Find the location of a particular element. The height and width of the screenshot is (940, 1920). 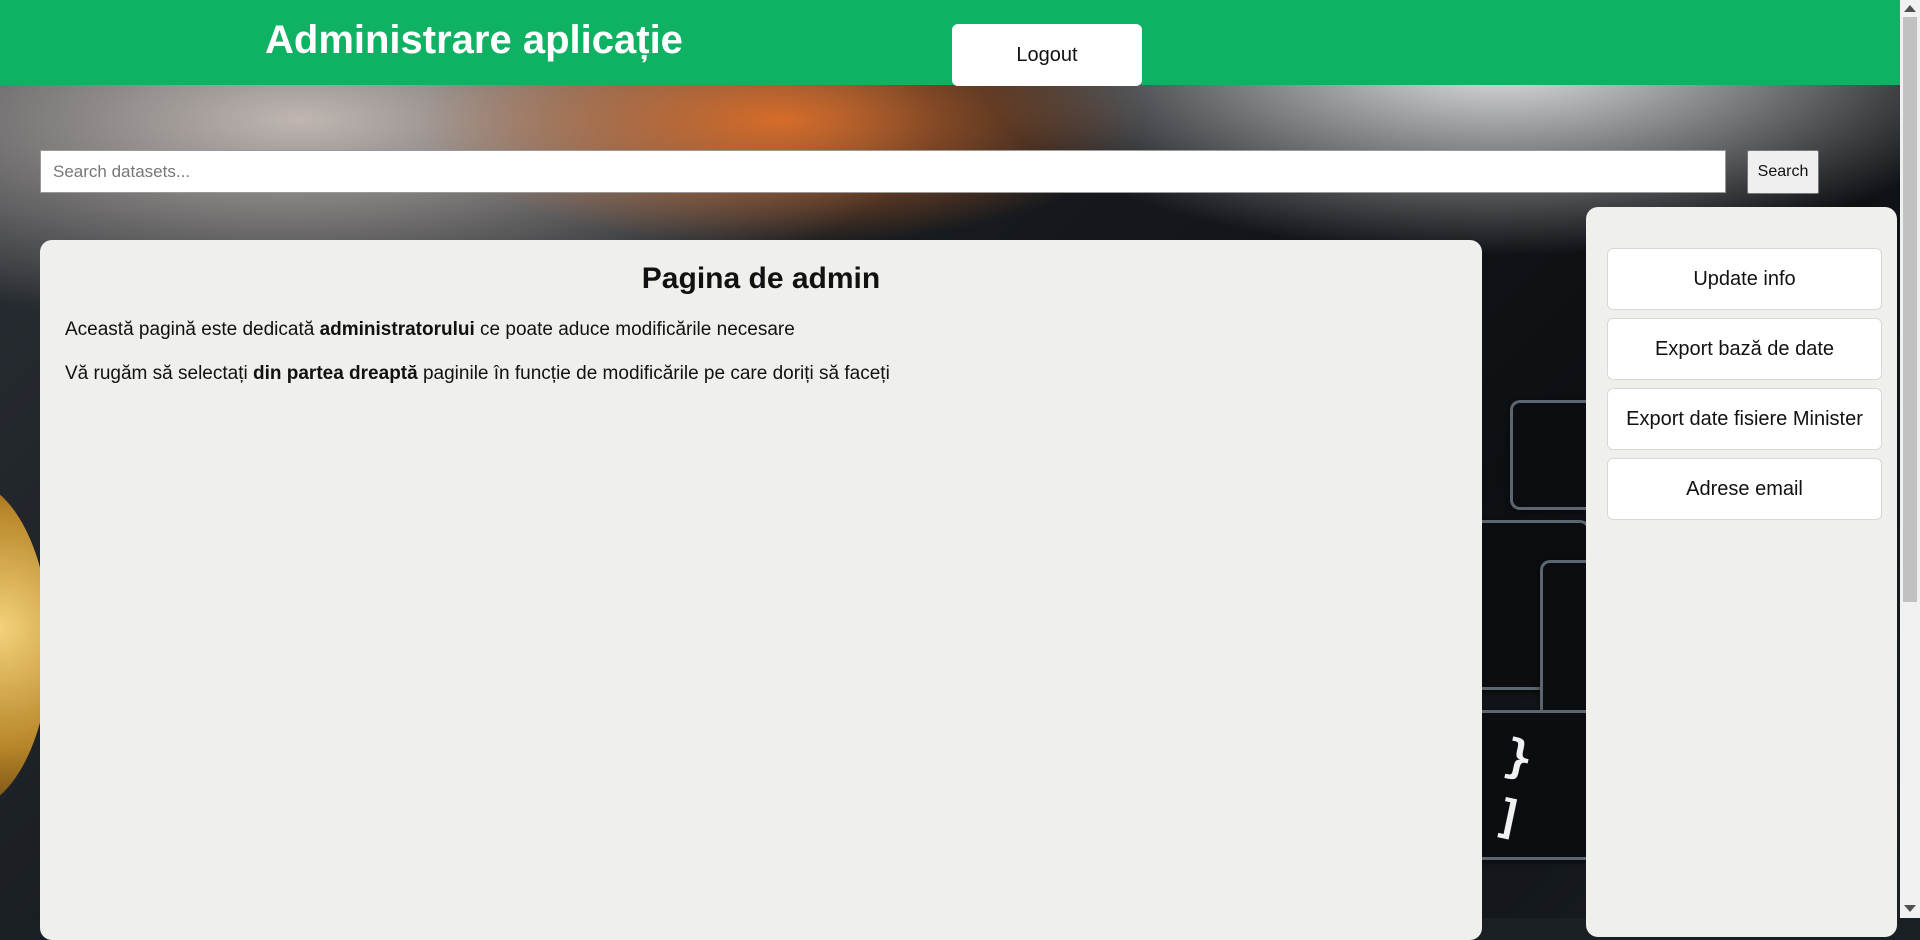

search-input is located at coordinates (883, 171).